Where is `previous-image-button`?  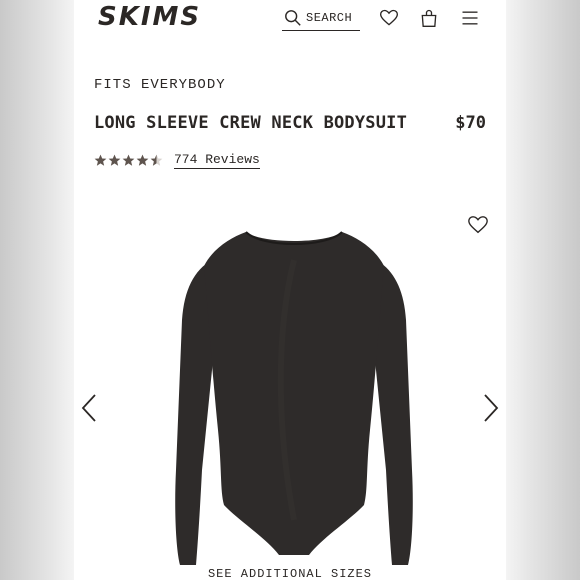
previous-image-button is located at coordinates (90, 408).